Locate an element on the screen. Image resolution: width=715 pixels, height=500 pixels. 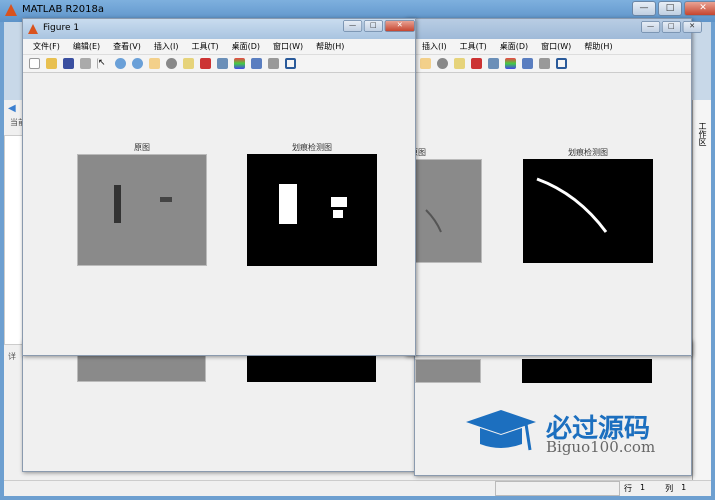
graduation-cap-icon is located at coordinates (501, 430).